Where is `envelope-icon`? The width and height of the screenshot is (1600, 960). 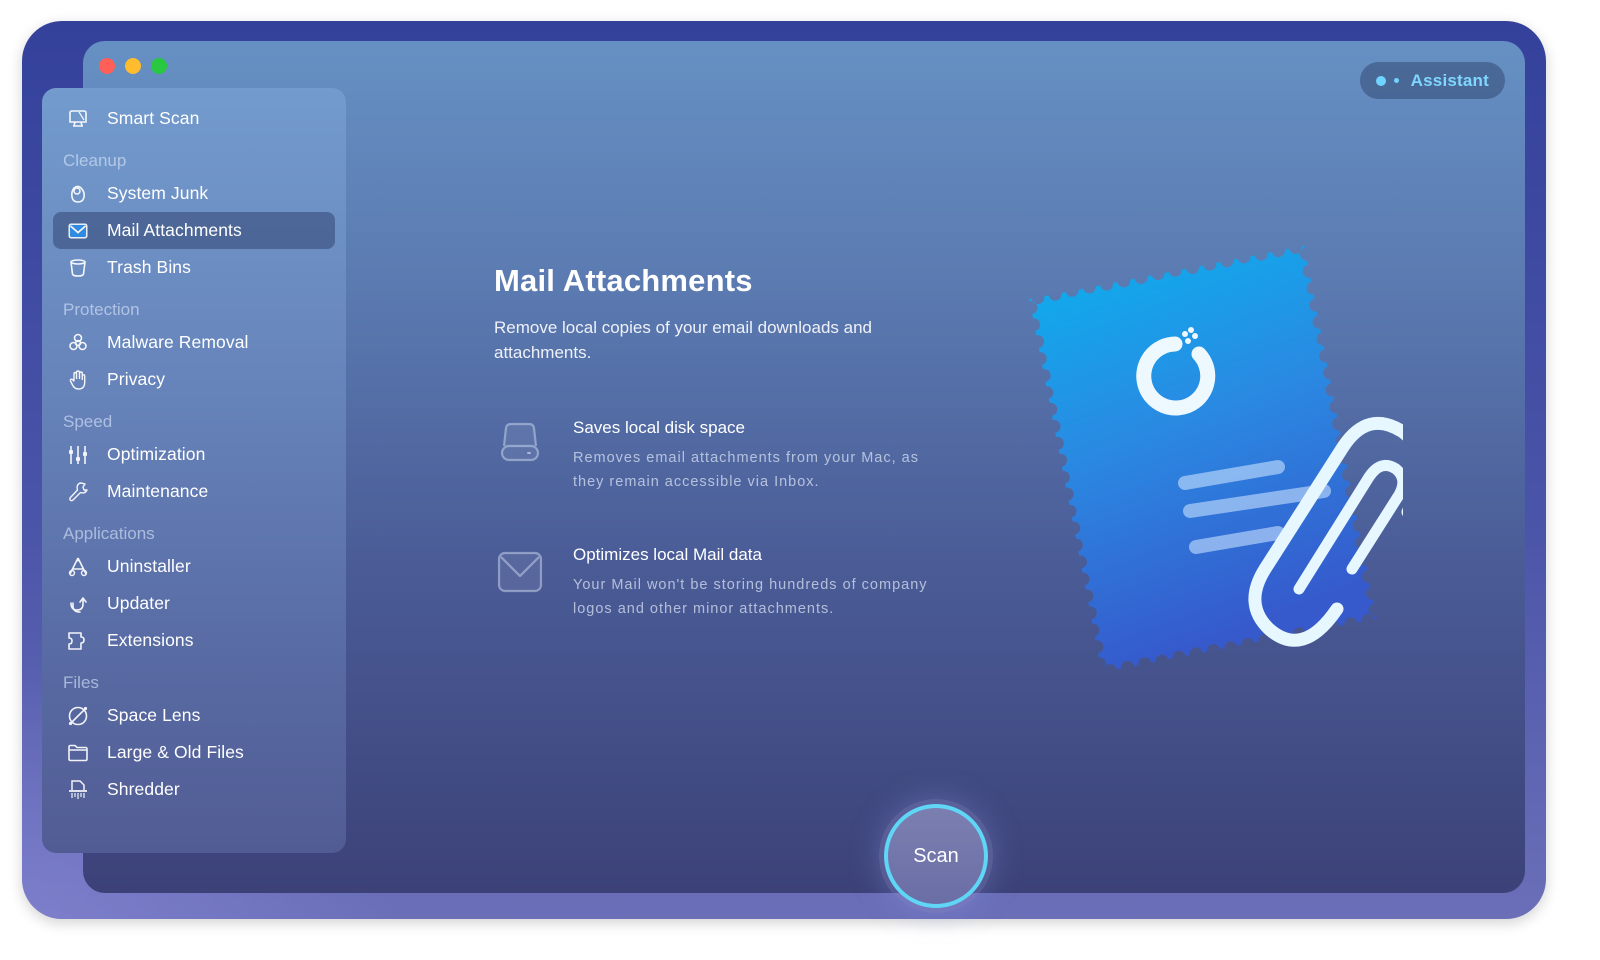
envelope-icon is located at coordinates (520, 572).